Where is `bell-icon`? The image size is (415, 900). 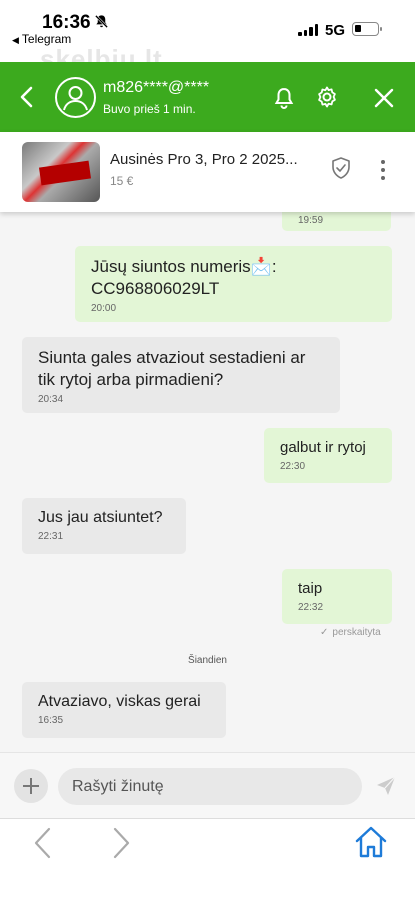
bell-icon is located at coordinates (284, 98).